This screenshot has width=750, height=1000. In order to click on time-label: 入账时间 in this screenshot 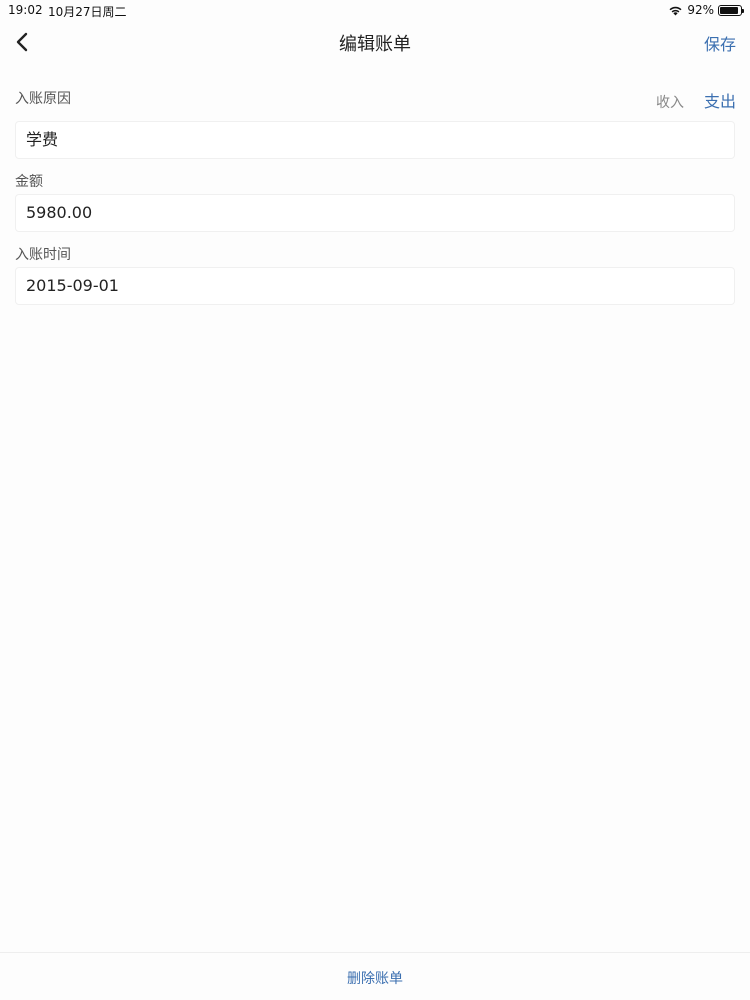, I will do `click(43, 255)`.